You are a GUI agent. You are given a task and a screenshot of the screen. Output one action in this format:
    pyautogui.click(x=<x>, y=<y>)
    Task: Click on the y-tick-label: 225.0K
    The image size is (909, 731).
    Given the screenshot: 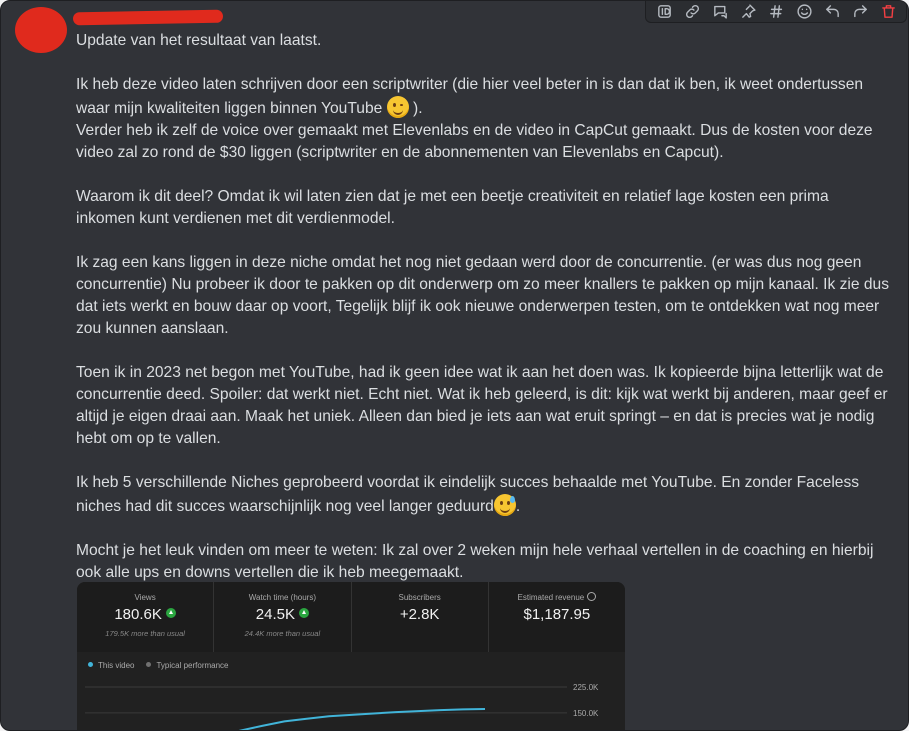 What is the action you would take?
    pyautogui.click(x=586, y=687)
    